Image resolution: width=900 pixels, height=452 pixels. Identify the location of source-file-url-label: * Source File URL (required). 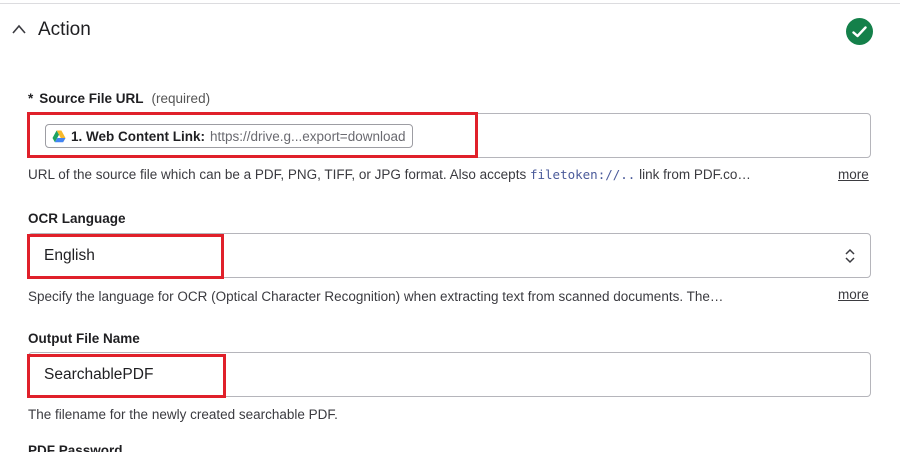
(119, 98).